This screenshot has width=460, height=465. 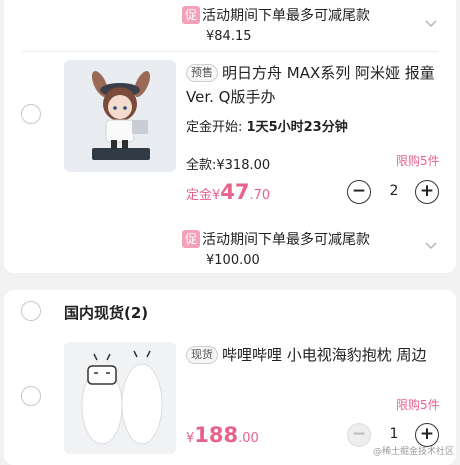 What do you see at coordinates (310, 85) in the screenshot?
I see `product-title-text: 明日方舟 MAX系列 阿米娅 报童Ver. Q版手办` at bounding box center [310, 85].